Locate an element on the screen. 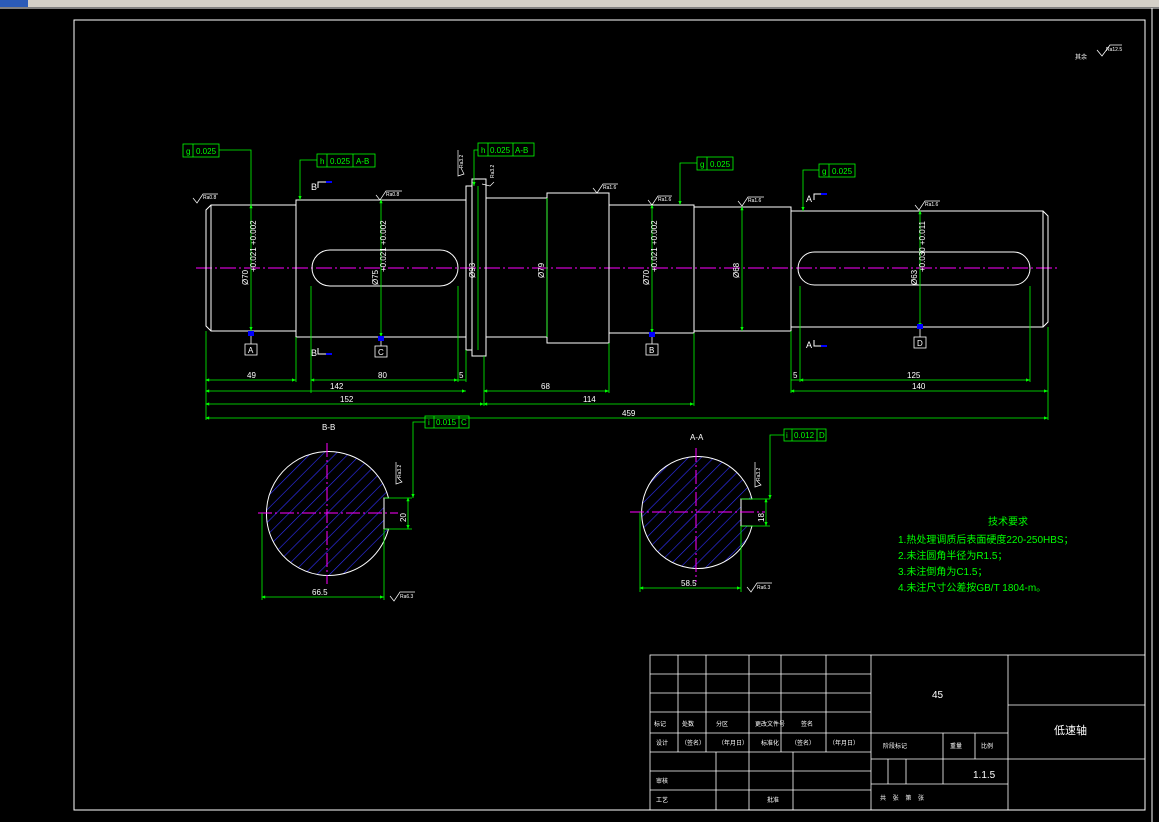 The height and width of the screenshot is (822, 1159). dim-value: 459 is located at coordinates (629, 413).